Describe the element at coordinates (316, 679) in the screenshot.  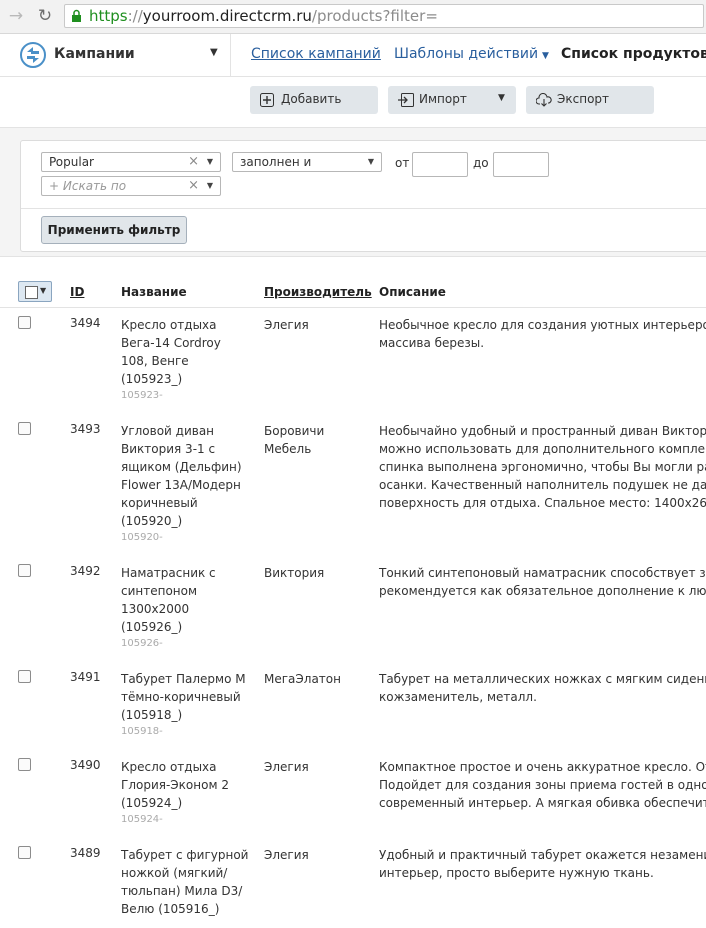
I see `row-maker: МегаЭлатон` at that location.